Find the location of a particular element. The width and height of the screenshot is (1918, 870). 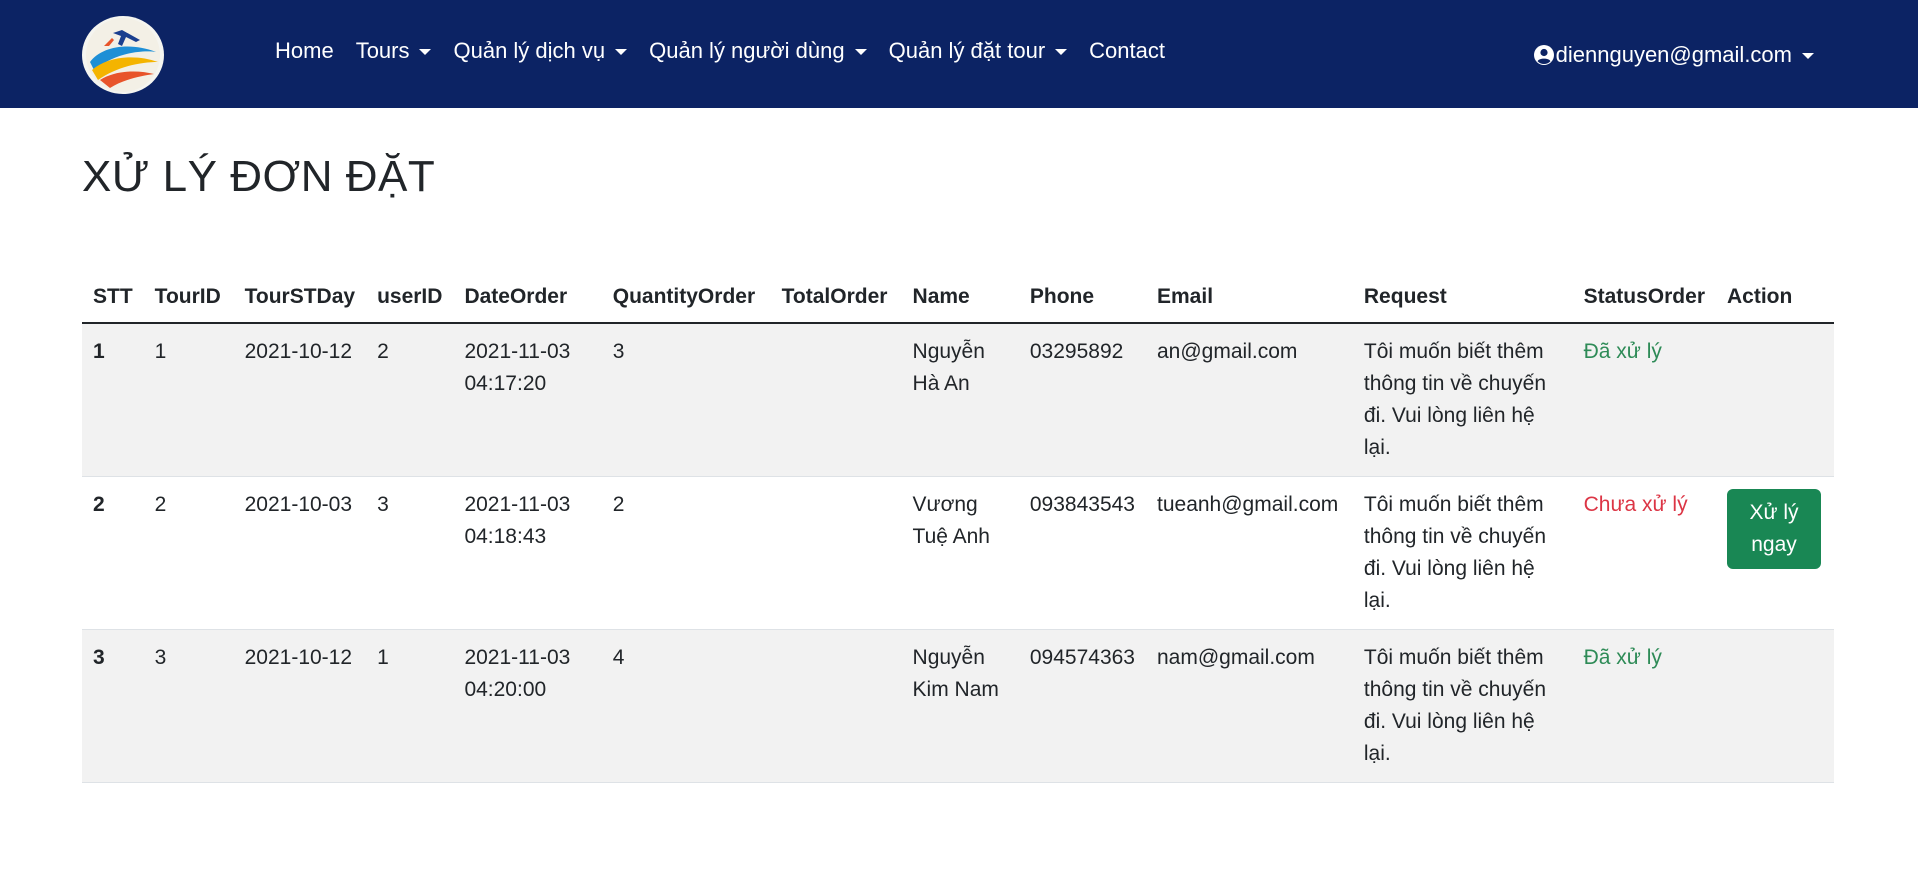

nav-tours-dropdown: Tours is located at coordinates (394, 51).